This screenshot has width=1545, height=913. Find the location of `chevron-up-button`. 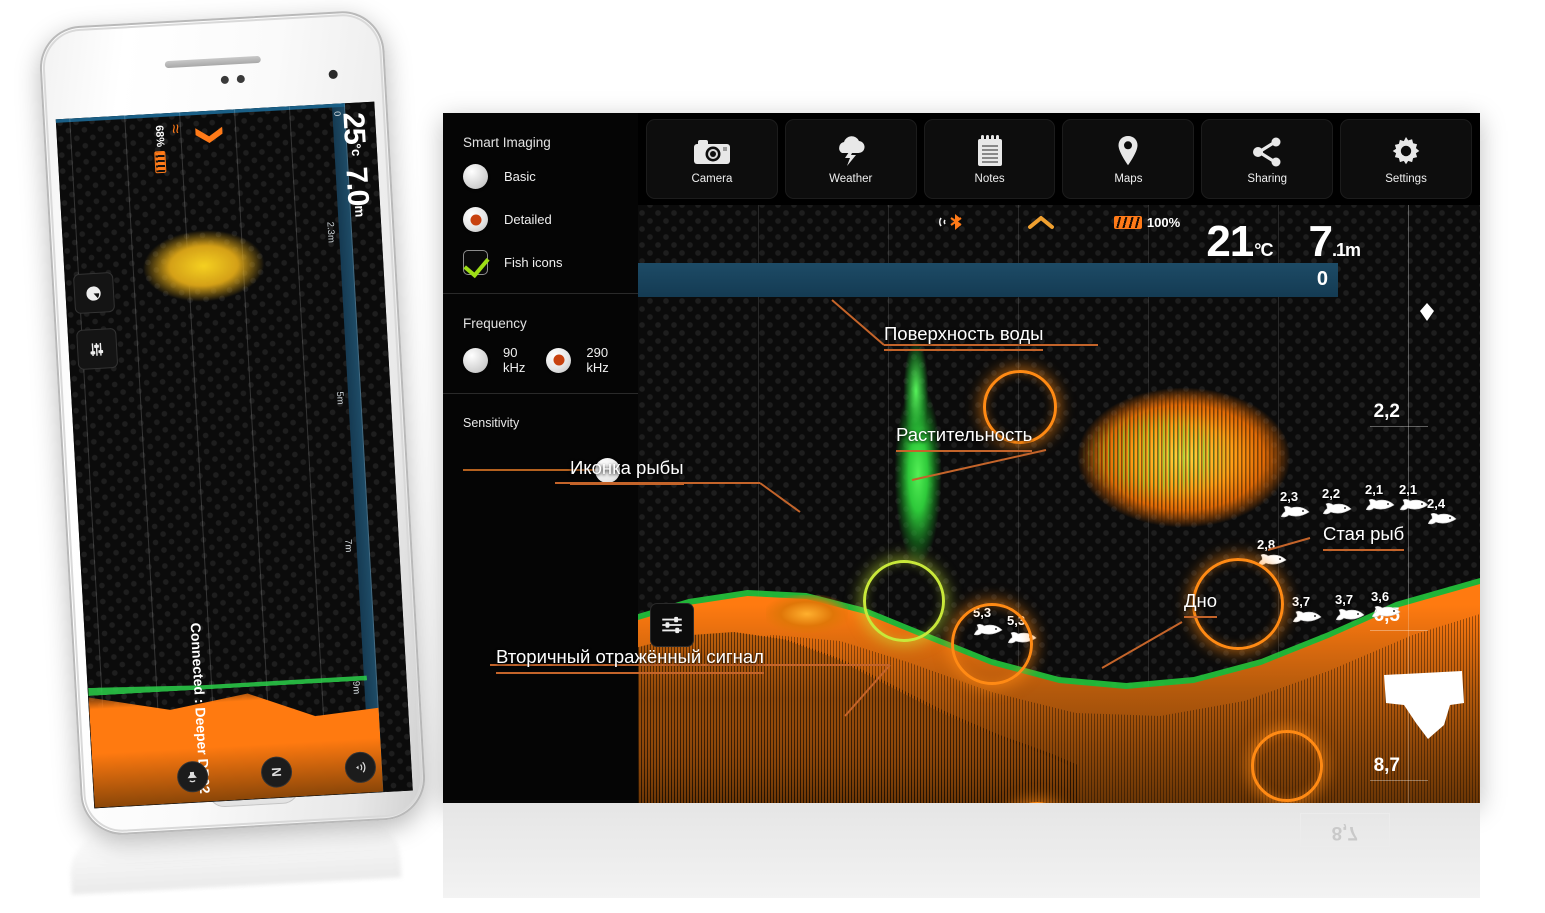

chevron-up-button is located at coordinates (1041, 222).